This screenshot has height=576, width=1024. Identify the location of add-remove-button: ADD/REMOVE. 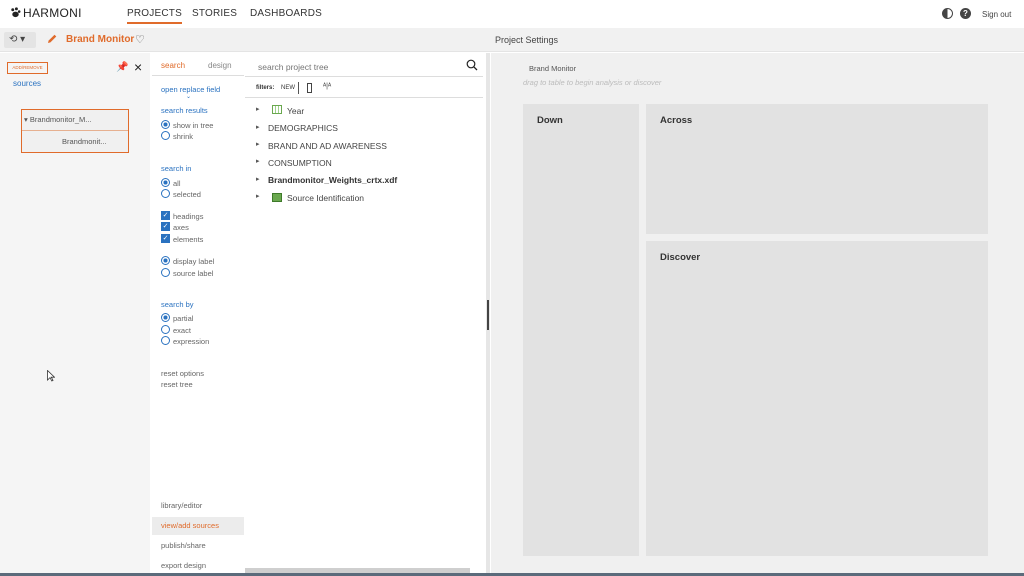
(27, 68).